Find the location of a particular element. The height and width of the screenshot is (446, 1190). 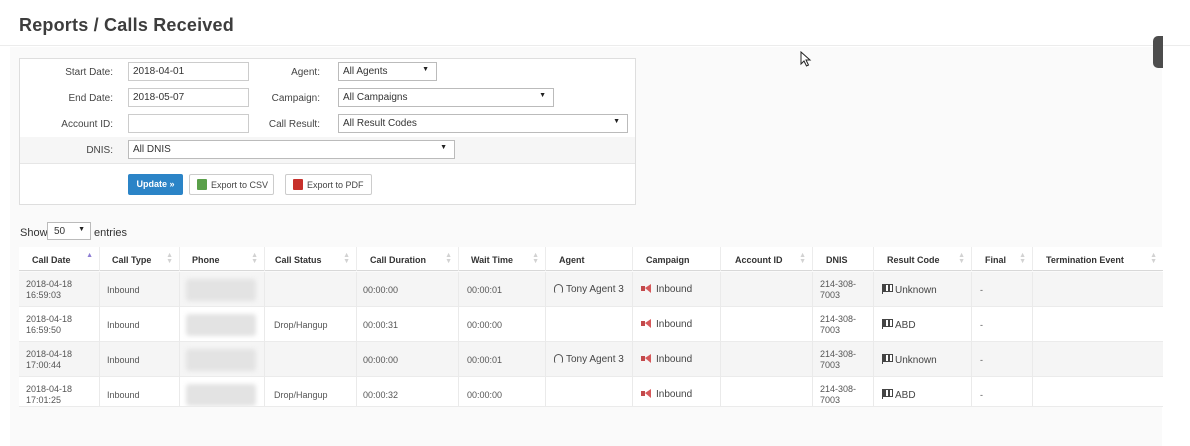

export-pdf-button: Export to PDF is located at coordinates (328, 184).